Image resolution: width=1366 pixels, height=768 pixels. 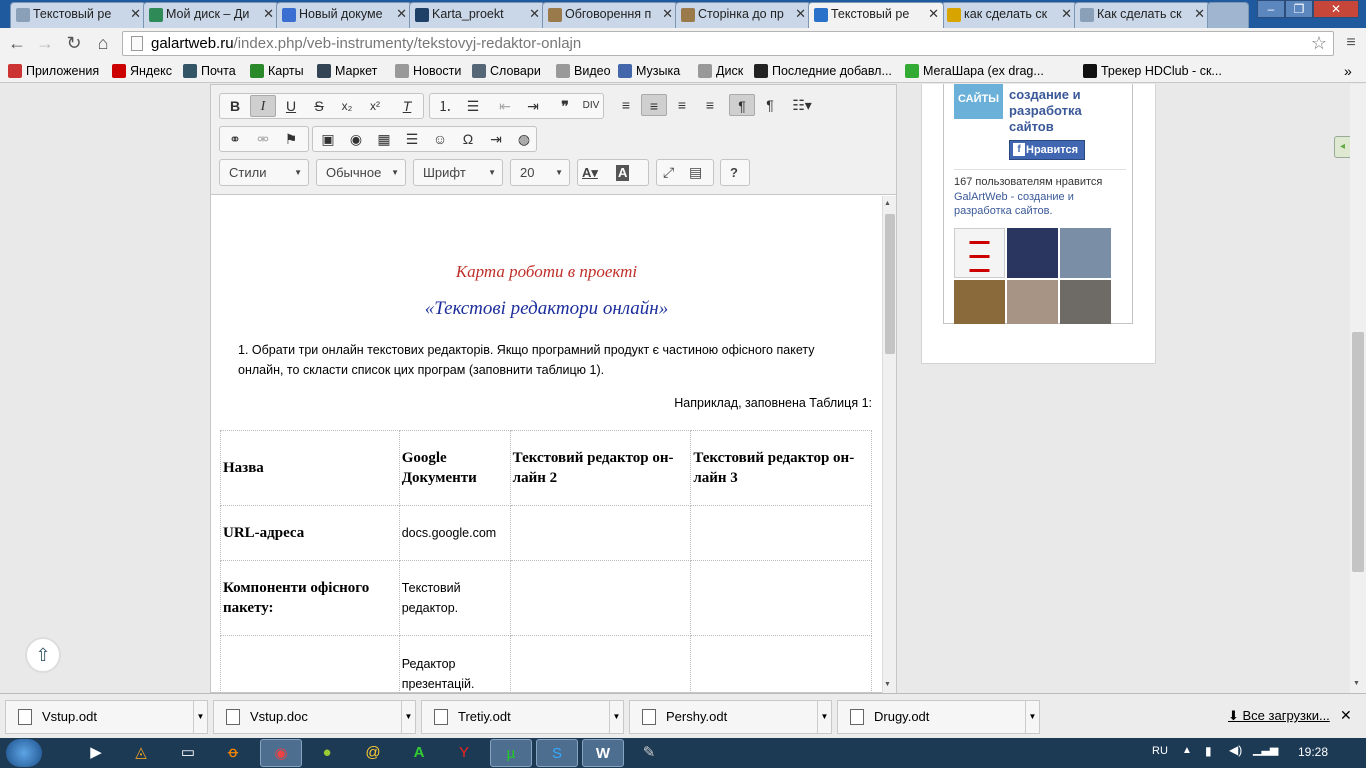 I want to click on show-blocks-icon: ▤, so click(x=695, y=172).